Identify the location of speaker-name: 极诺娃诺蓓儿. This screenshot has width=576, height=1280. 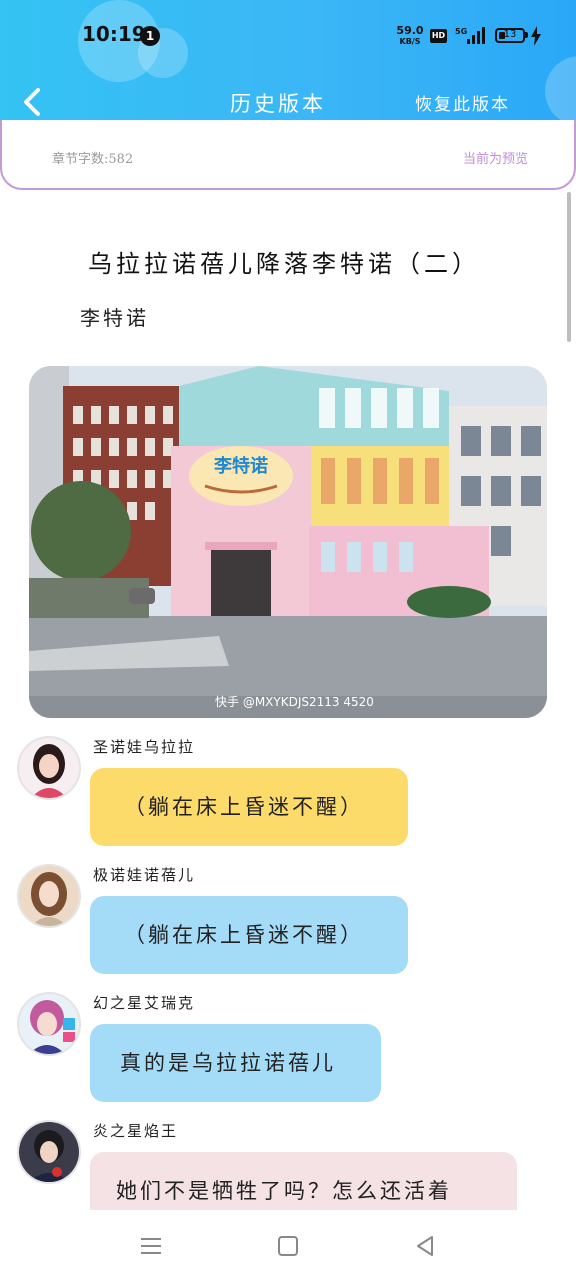
(144, 875).